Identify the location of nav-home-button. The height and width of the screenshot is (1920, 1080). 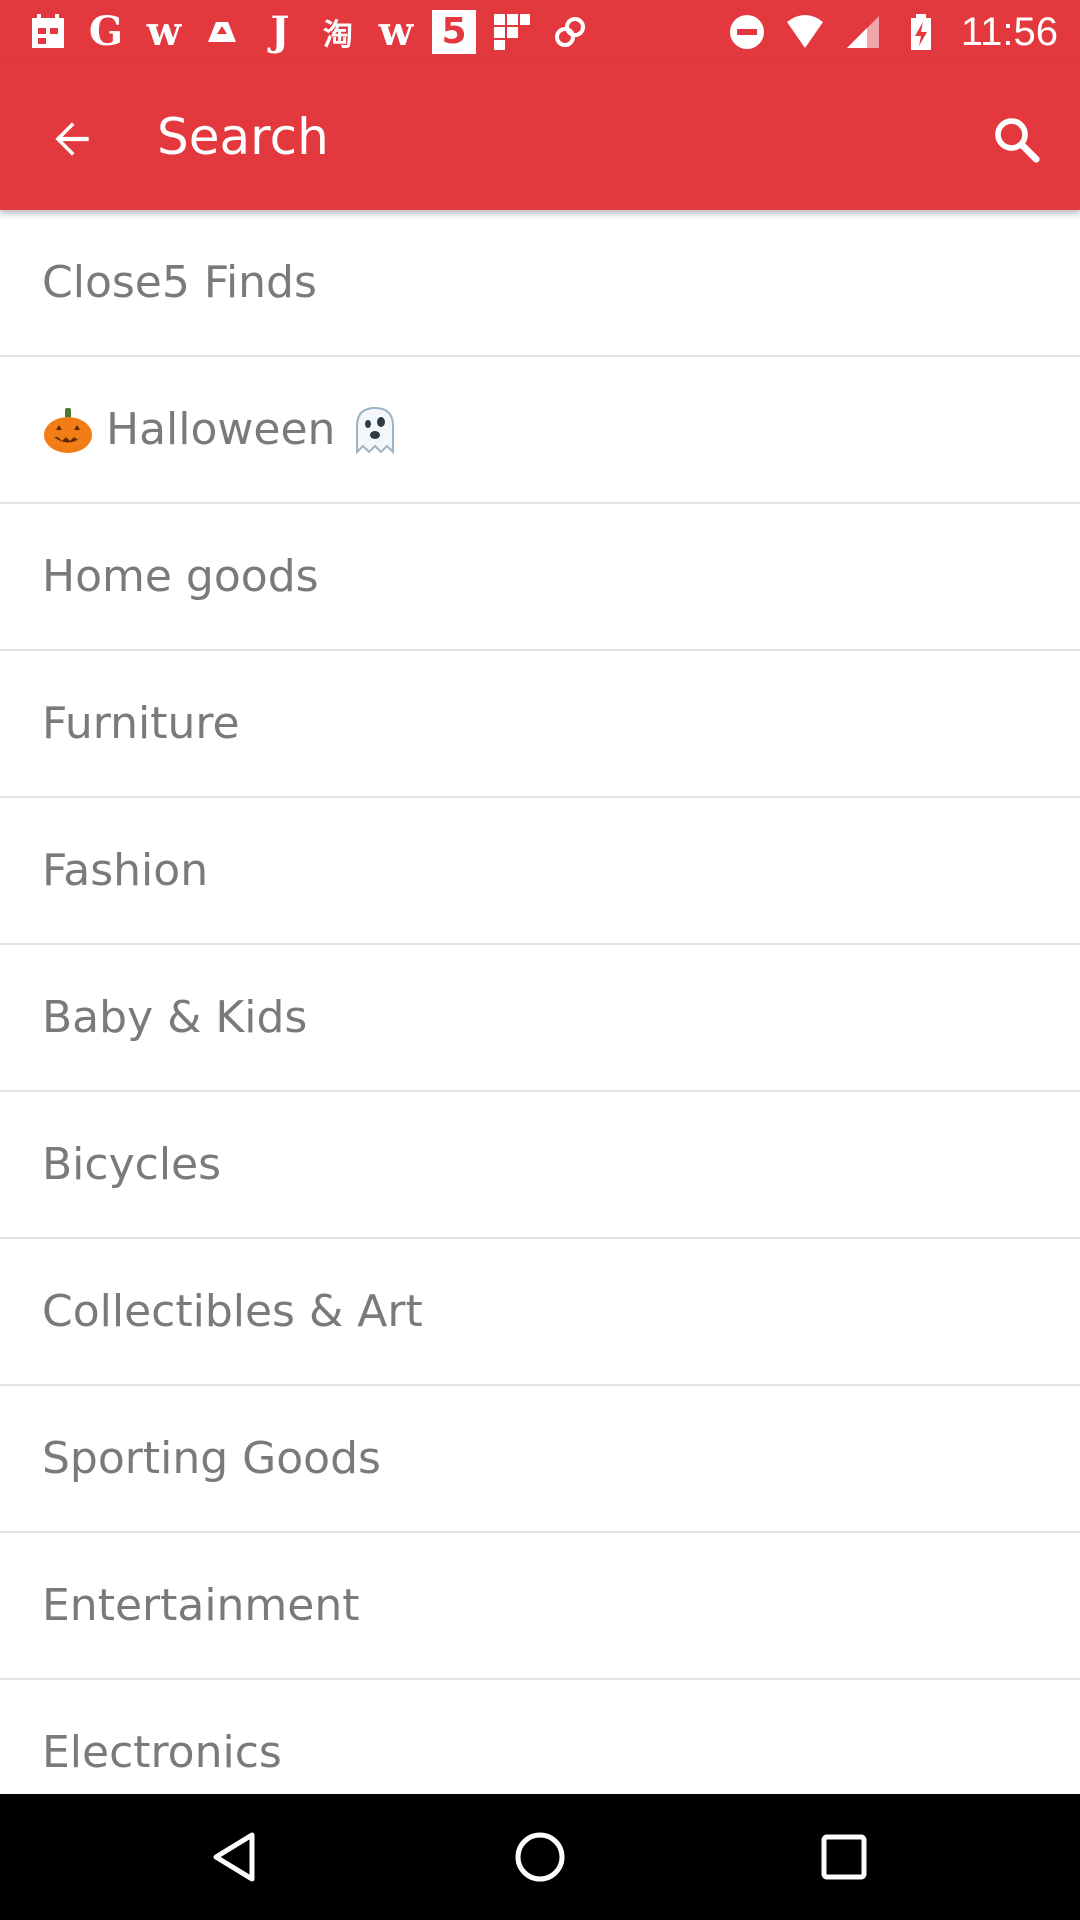
(540, 1857).